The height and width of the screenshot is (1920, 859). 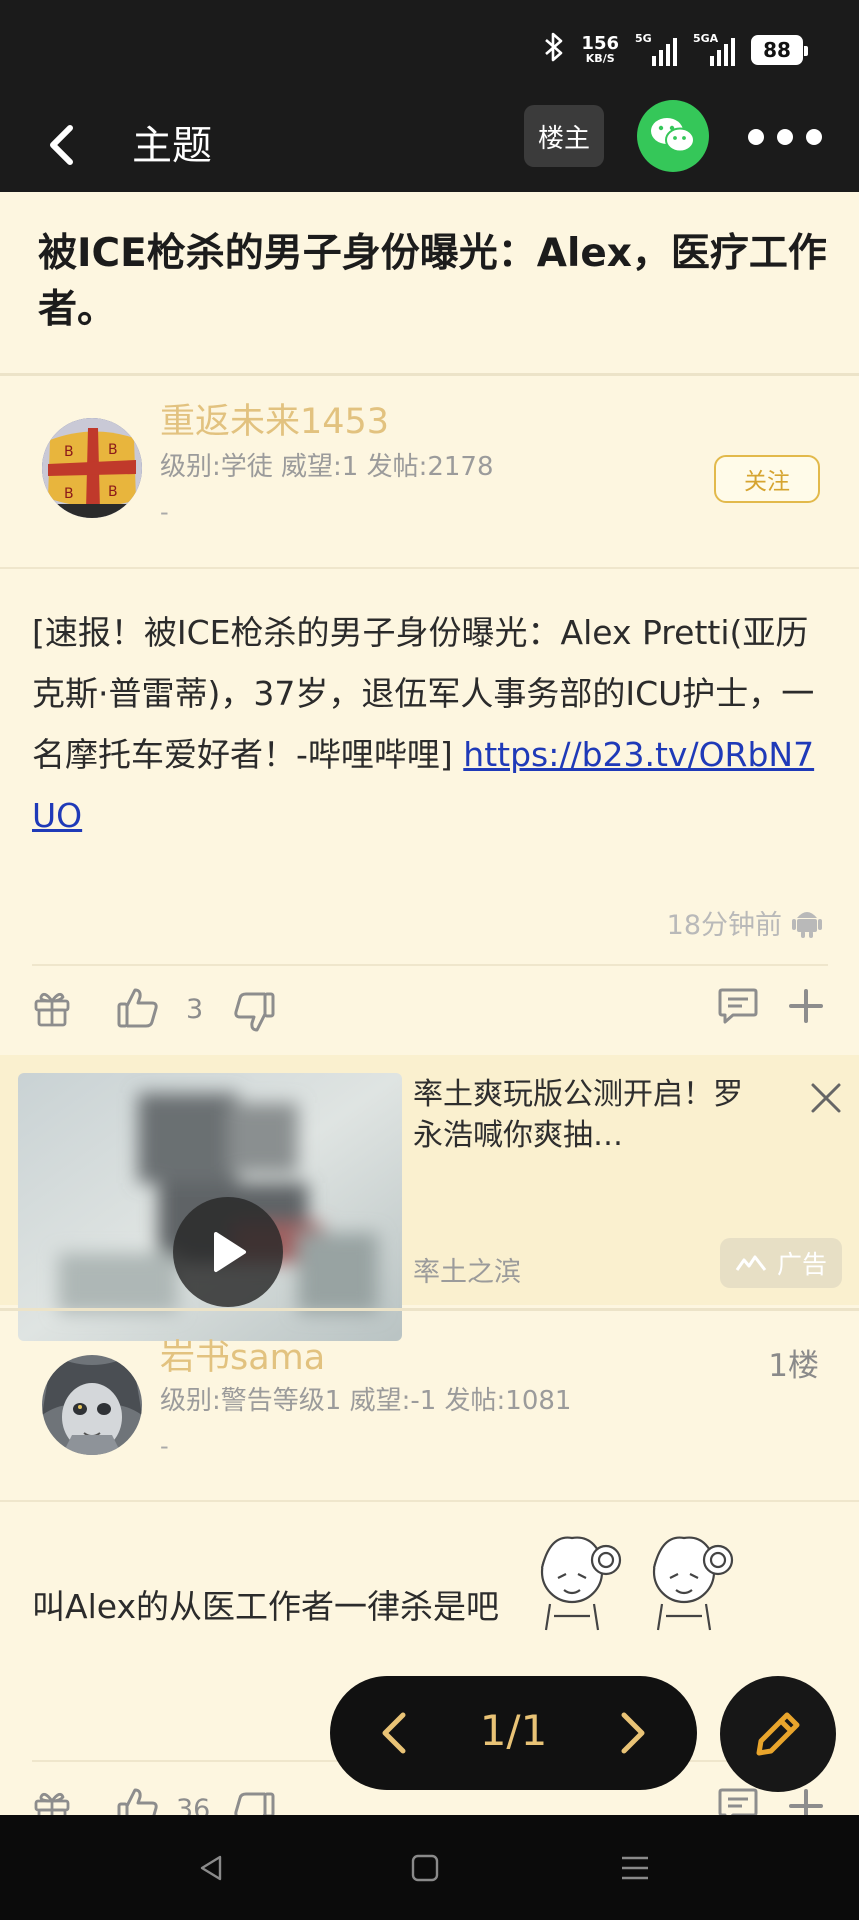 What do you see at coordinates (92, 468) in the screenshot?
I see `avatar: B B B B` at bounding box center [92, 468].